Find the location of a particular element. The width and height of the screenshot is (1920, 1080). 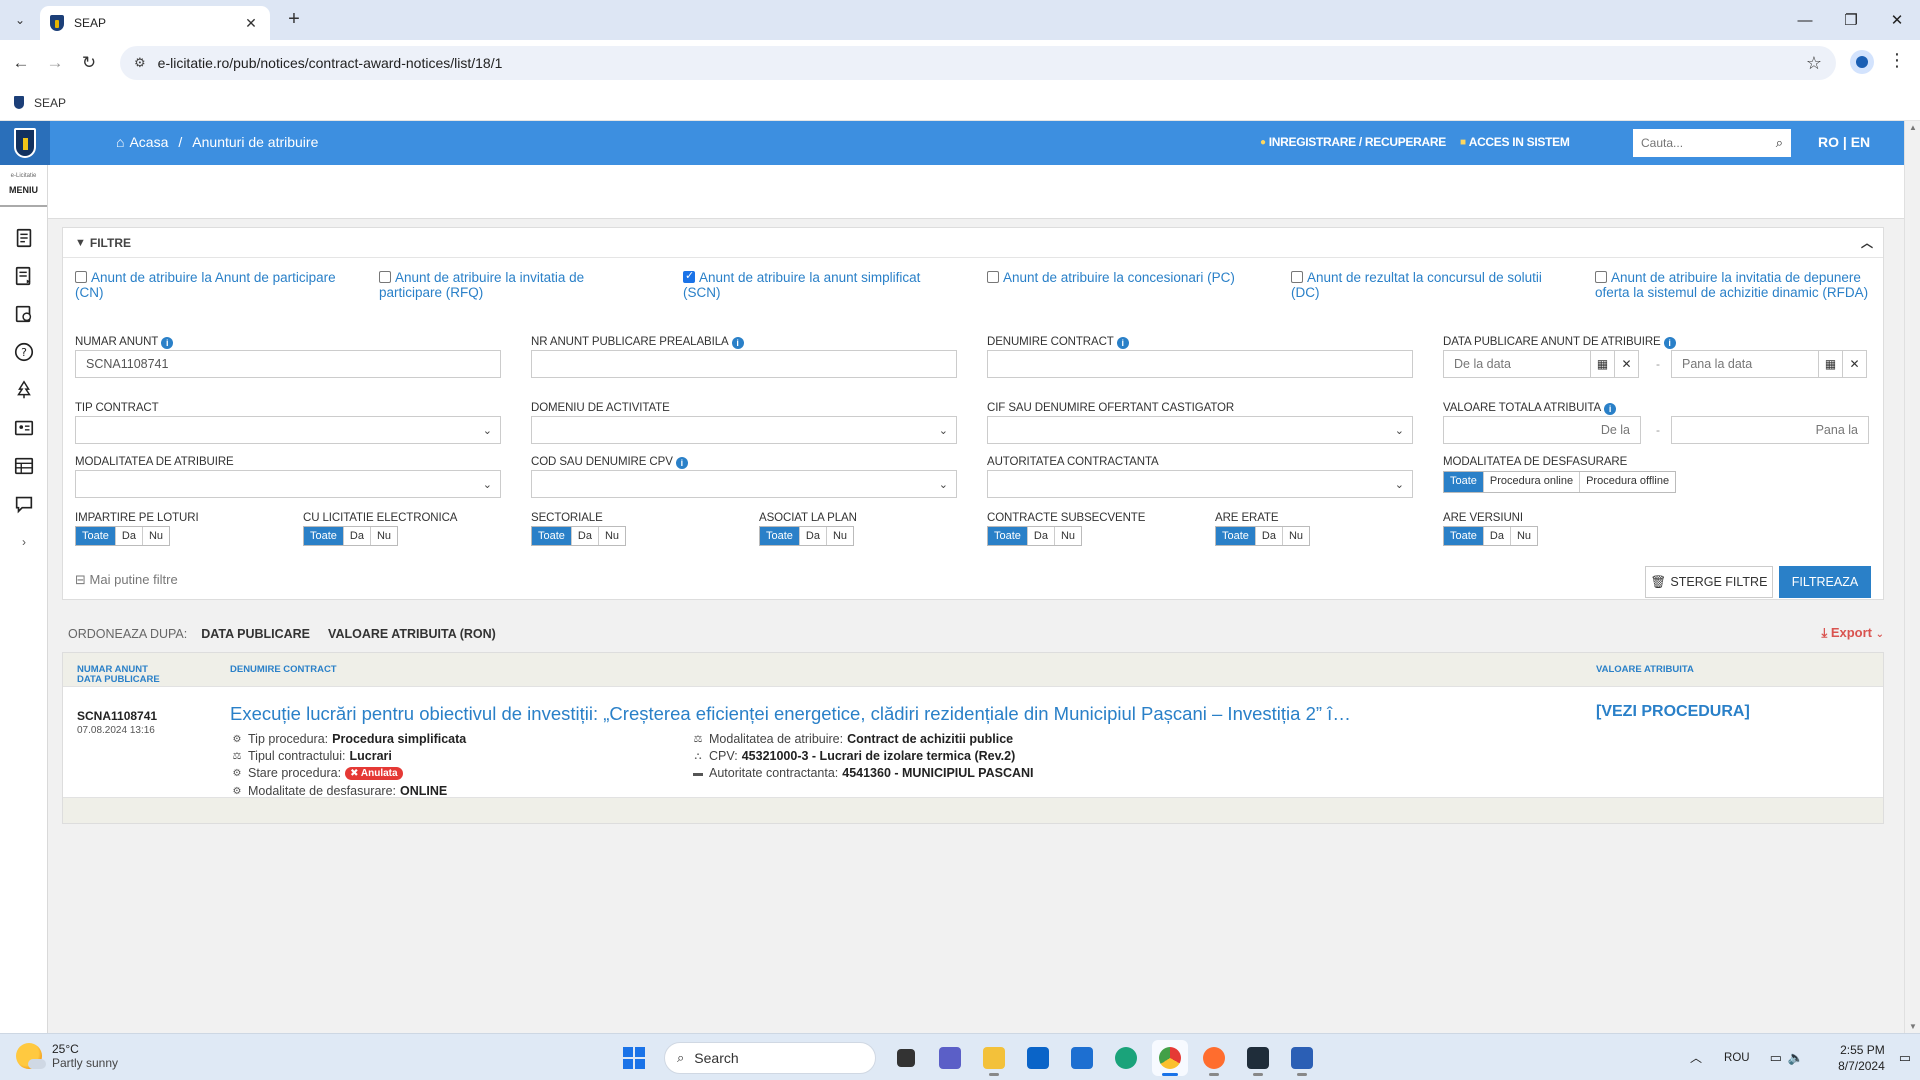

store-icon is located at coordinates (1082, 1058).